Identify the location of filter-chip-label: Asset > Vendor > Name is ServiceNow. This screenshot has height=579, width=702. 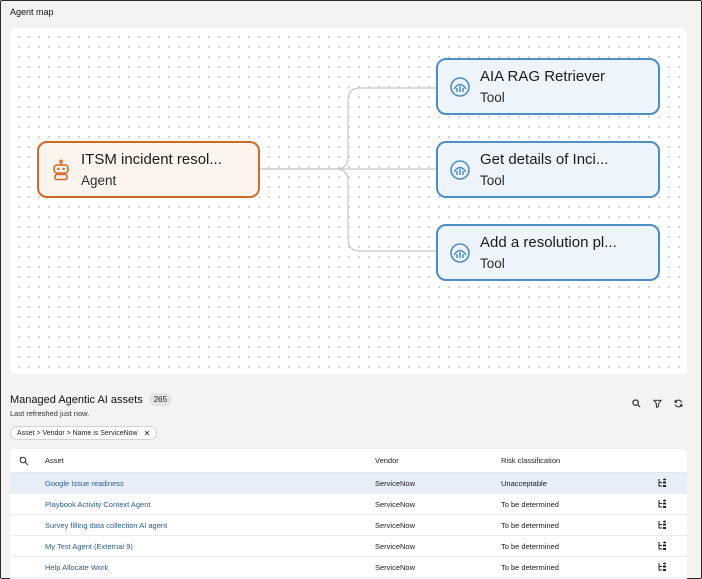
(77, 433).